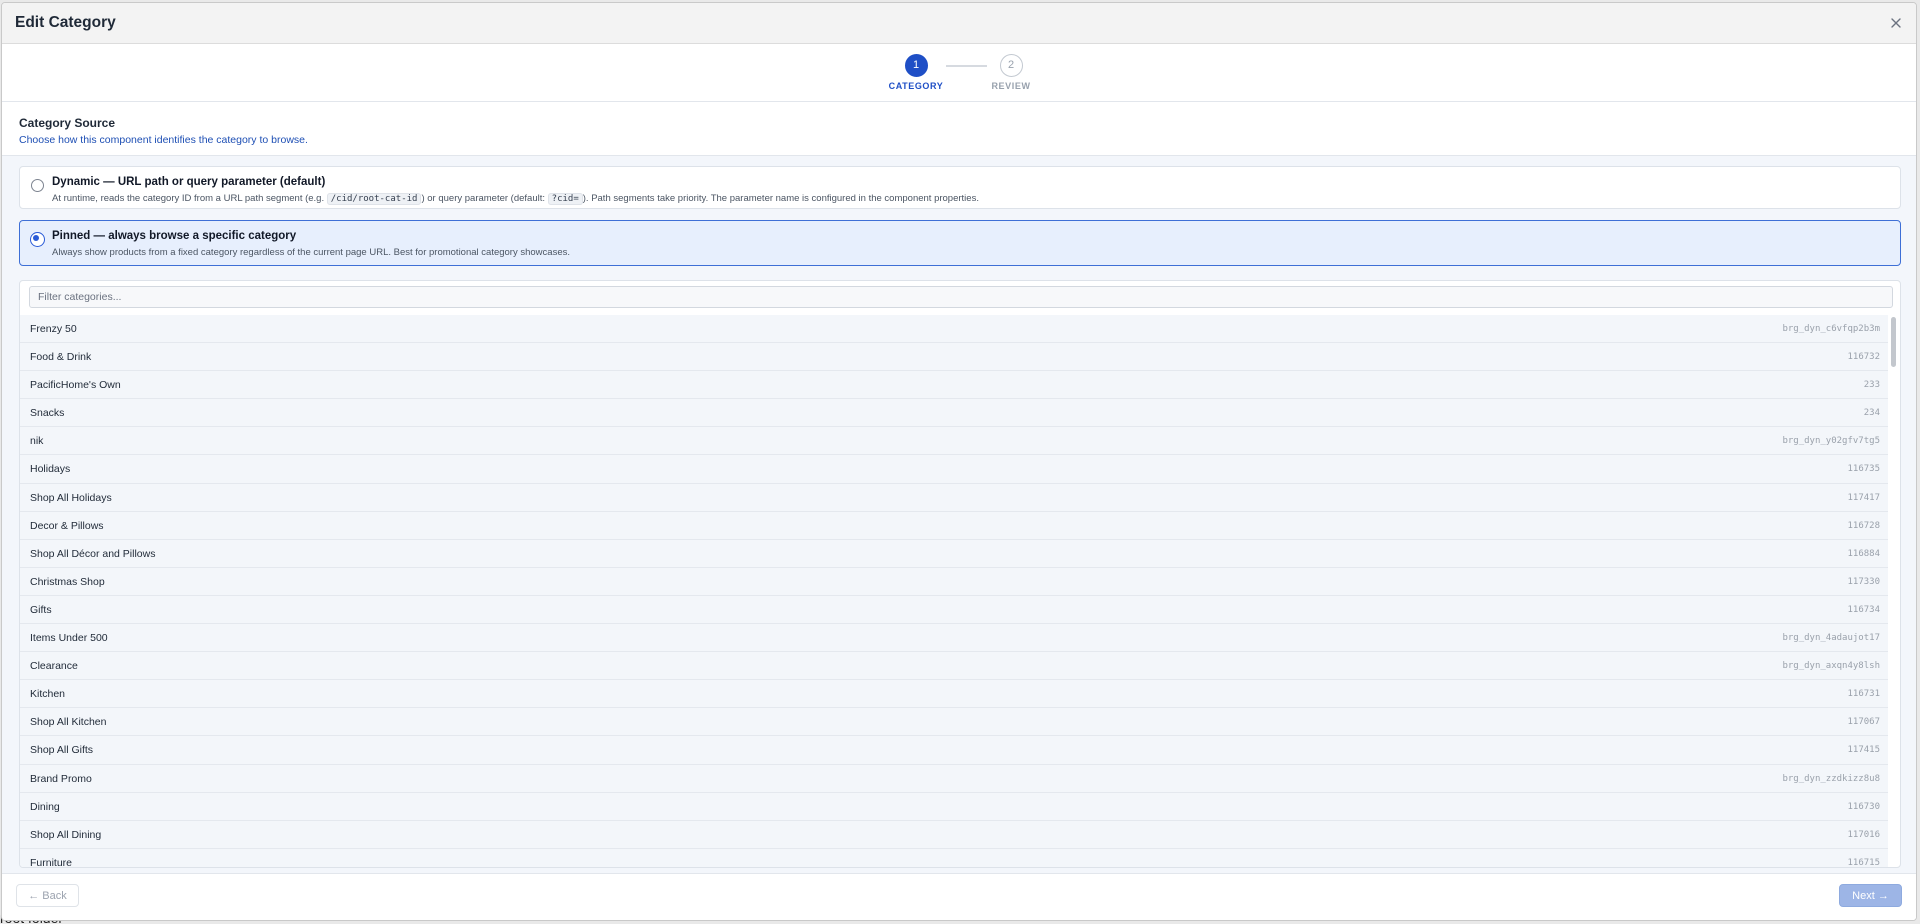 The height and width of the screenshot is (924, 1920). Describe the element at coordinates (954, 610) in the screenshot. I see `category-row: Gifts 116734` at that location.